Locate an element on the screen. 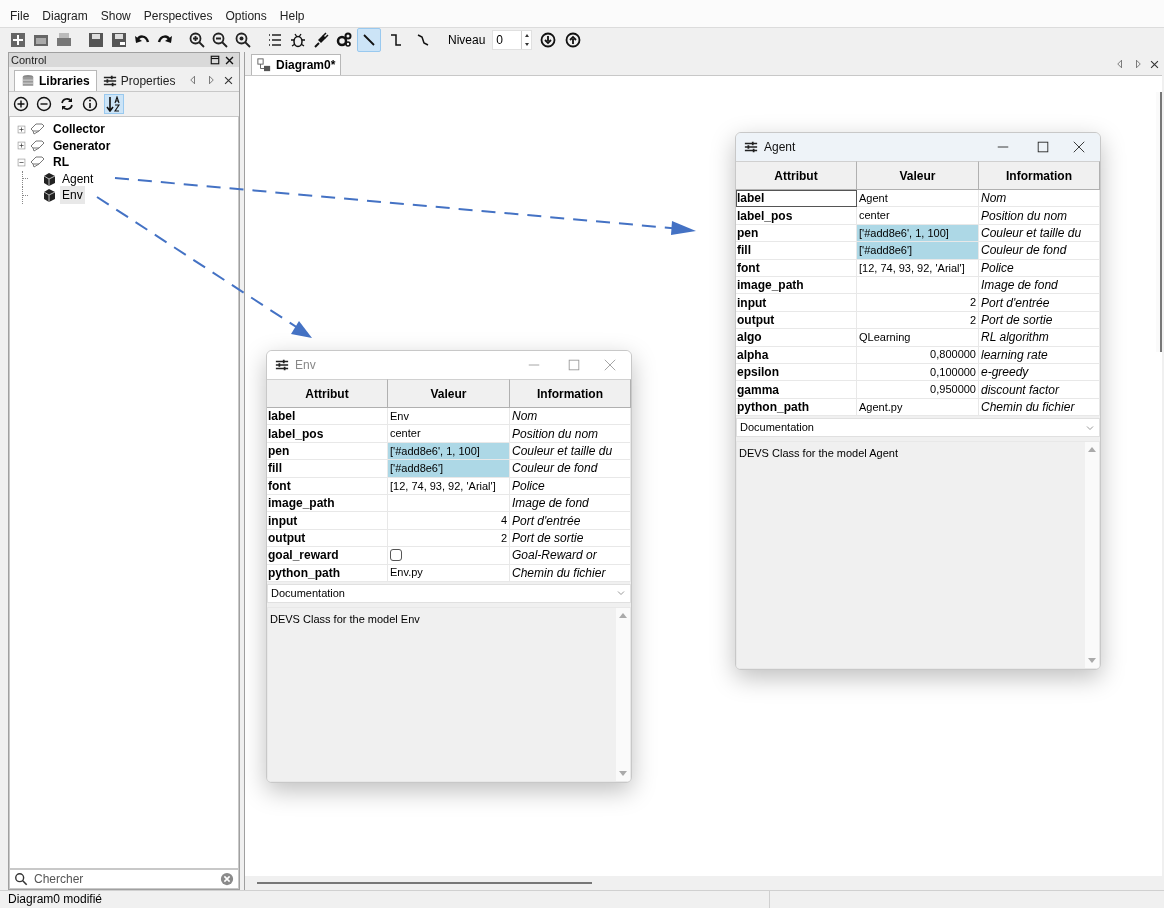 This screenshot has height=908, width=1164. zoom-in-icon is located at coordinates (197, 40).